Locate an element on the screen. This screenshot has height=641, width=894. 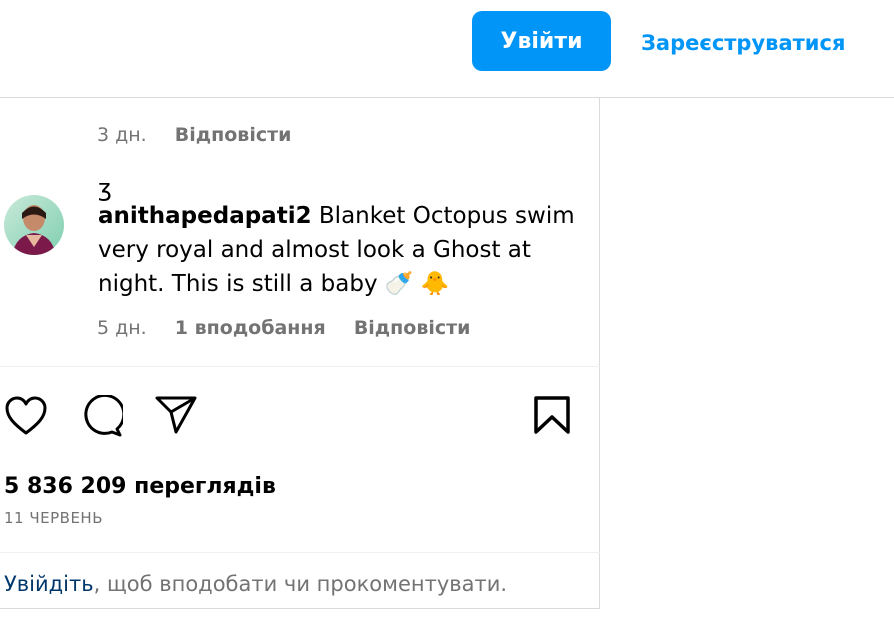
send-icon is located at coordinates (176, 415).